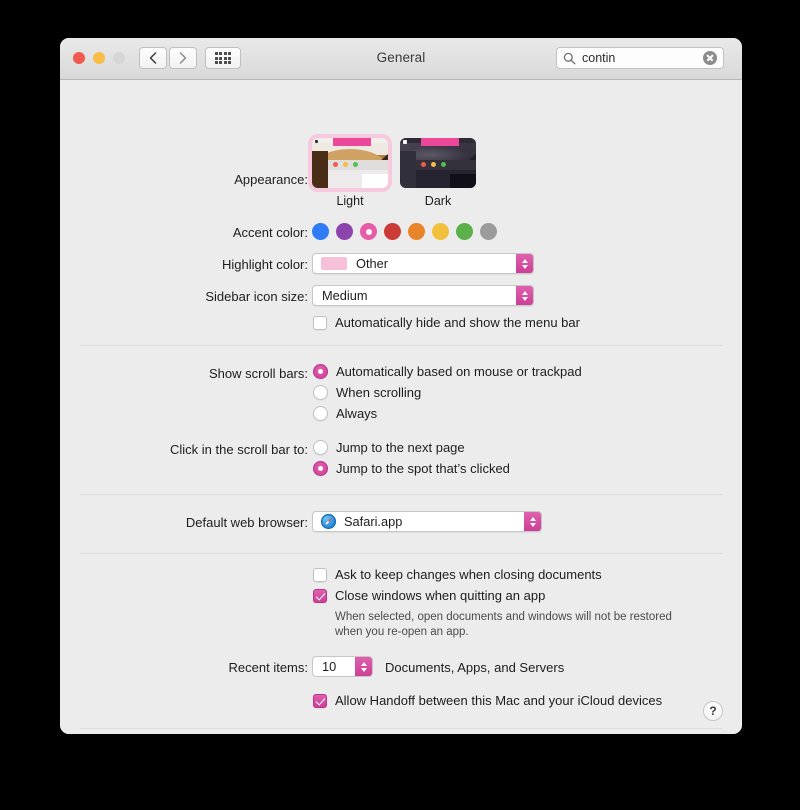 The width and height of the screenshot is (800, 810). I want to click on accent-swatch-yellow, so click(440, 231).